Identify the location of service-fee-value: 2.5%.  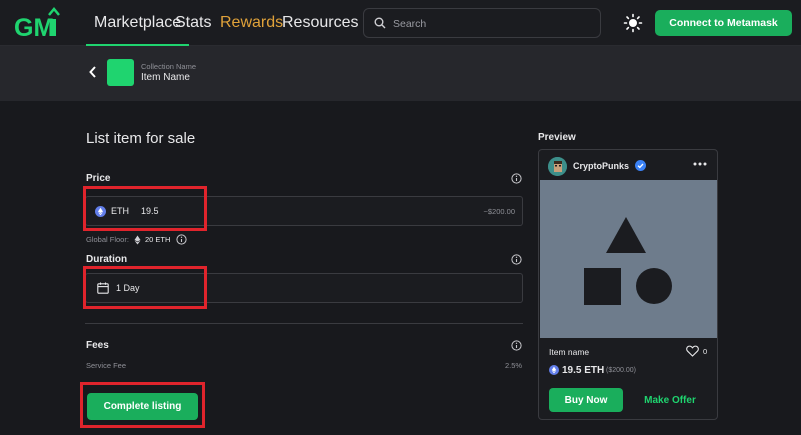
(514, 365).